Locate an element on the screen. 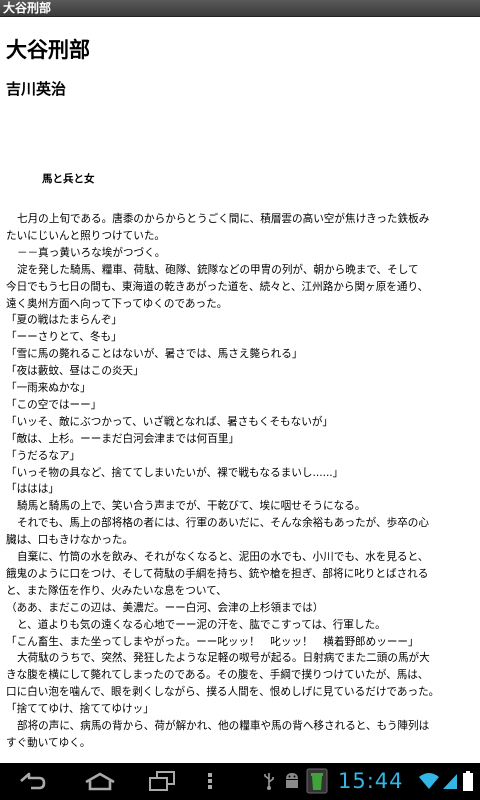 This screenshot has width=480, height=800. back-button is located at coordinates (32, 781).